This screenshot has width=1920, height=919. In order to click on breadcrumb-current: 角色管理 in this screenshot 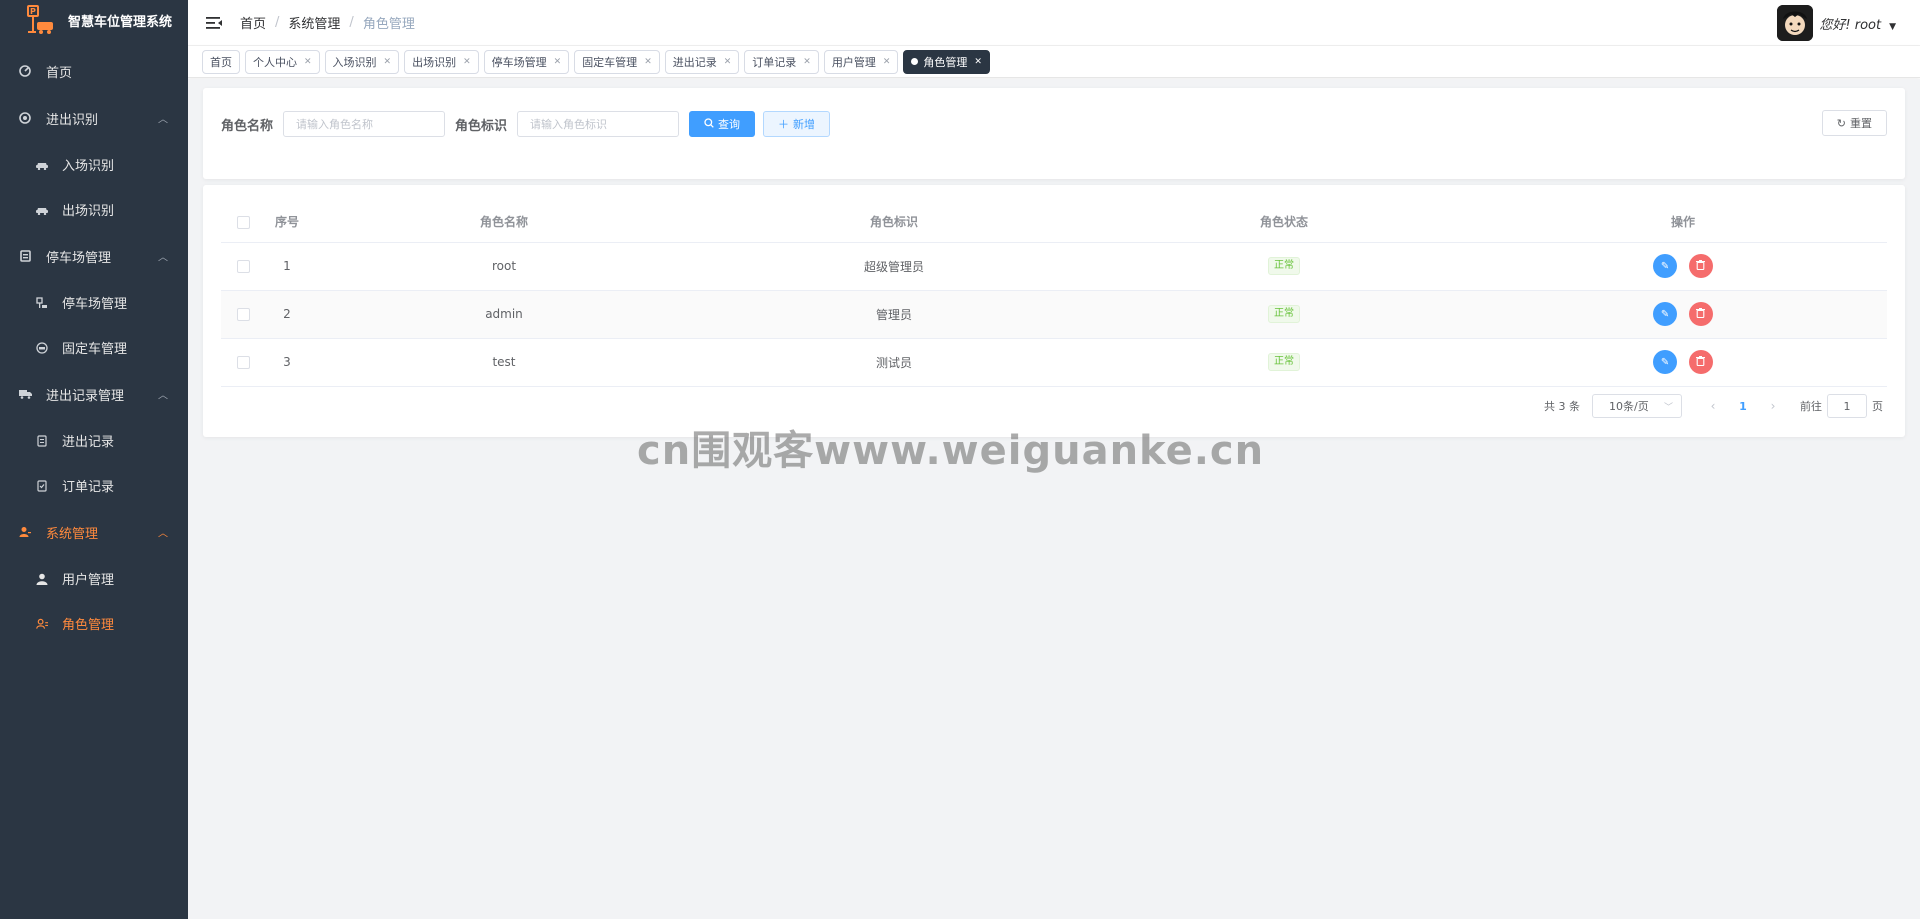, I will do `click(388, 24)`.